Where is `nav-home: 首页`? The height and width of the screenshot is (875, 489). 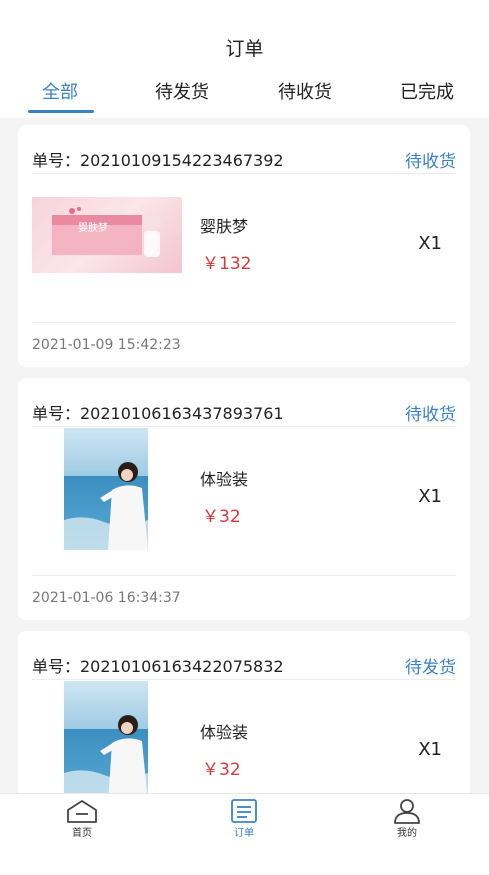 nav-home: 首页 is located at coordinates (82, 818).